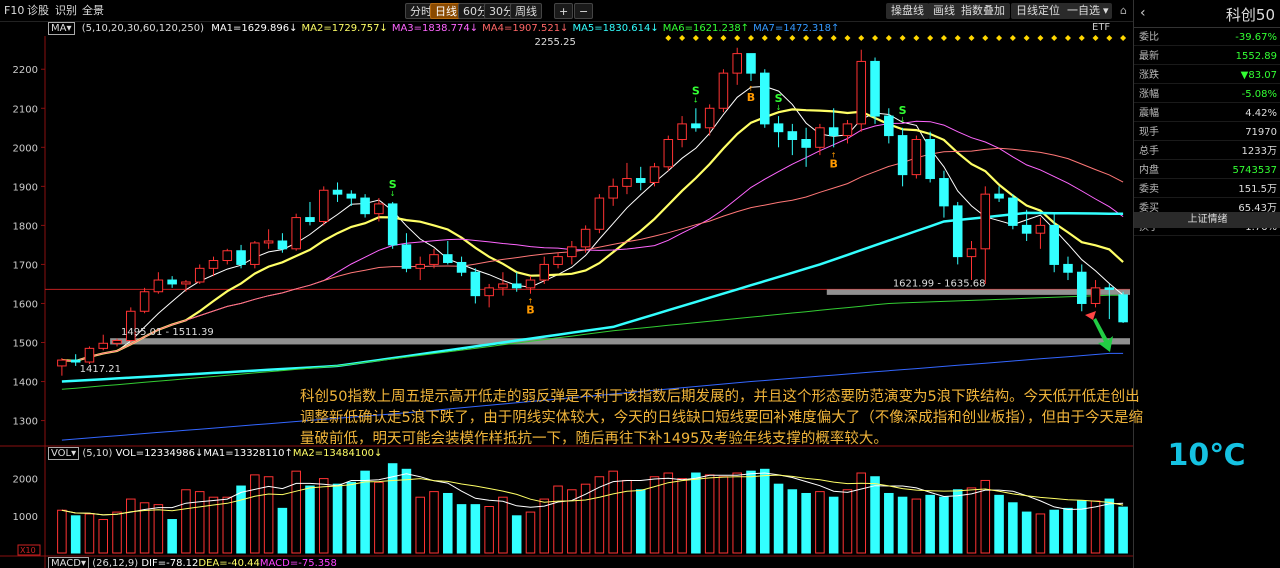 Image resolution: width=1280 pixels, height=568 pixels. What do you see at coordinates (1149, 113) in the screenshot?
I see `quote-label: 震幅` at bounding box center [1149, 113].